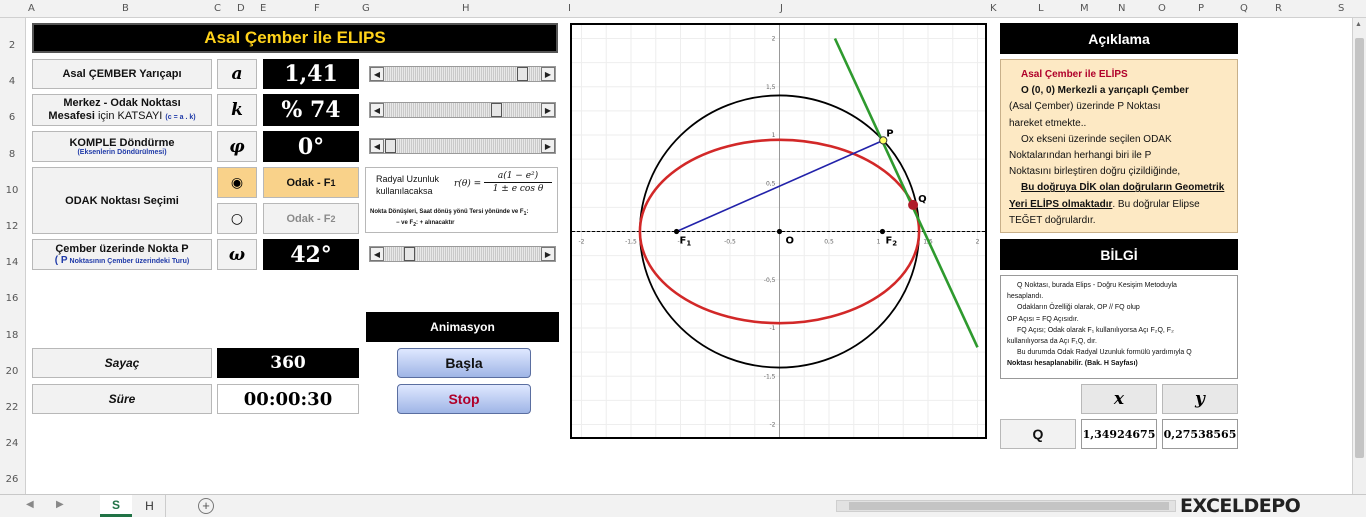 Image resolution: width=1366 pixels, height=517 pixels. What do you see at coordinates (1201, 8) in the screenshot?
I see `column-letter: P` at bounding box center [1201, 8].